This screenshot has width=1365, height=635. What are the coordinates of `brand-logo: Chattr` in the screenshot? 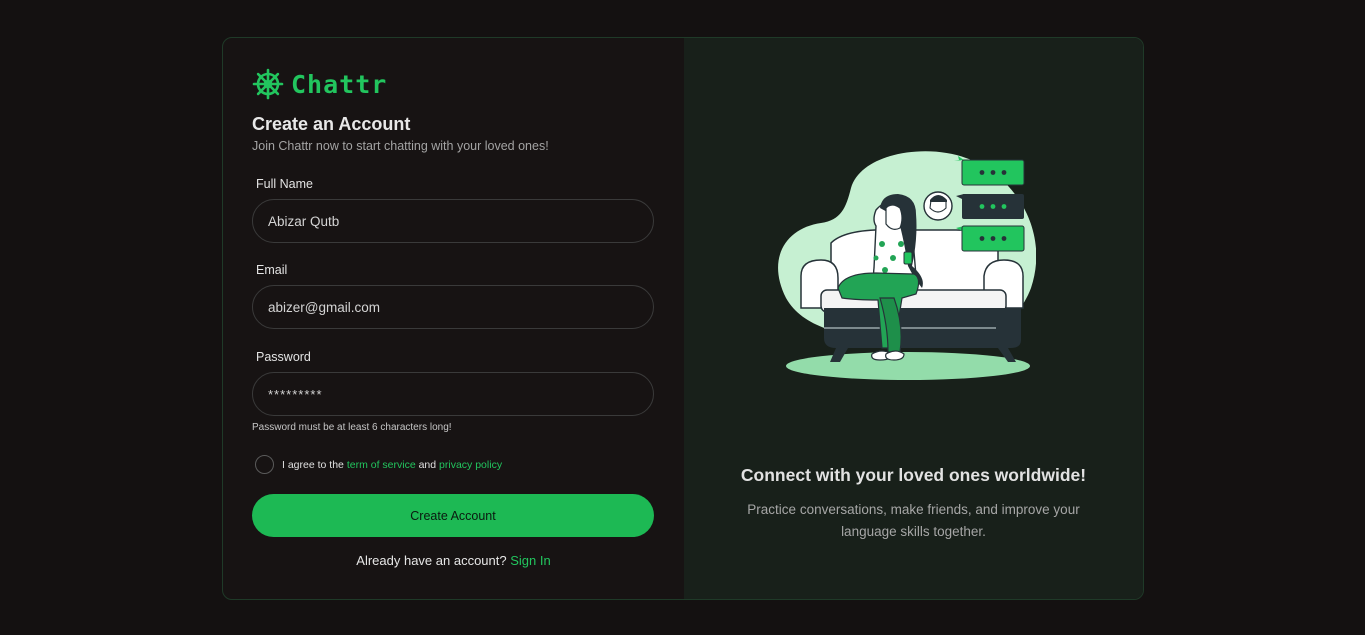 It's located at (453, 84).